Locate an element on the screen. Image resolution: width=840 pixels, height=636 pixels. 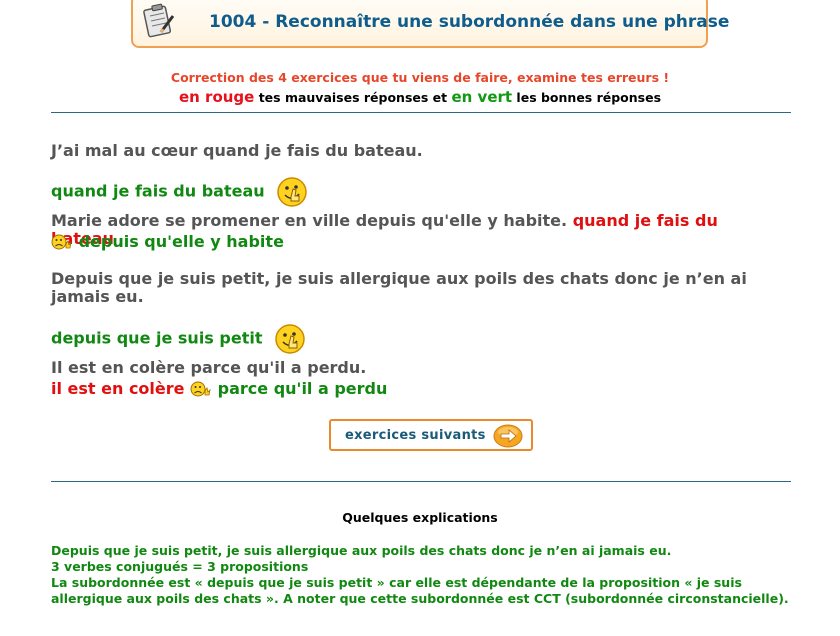
exercise-answer: depuis que je suis petit is located at coordinates (178, 339).